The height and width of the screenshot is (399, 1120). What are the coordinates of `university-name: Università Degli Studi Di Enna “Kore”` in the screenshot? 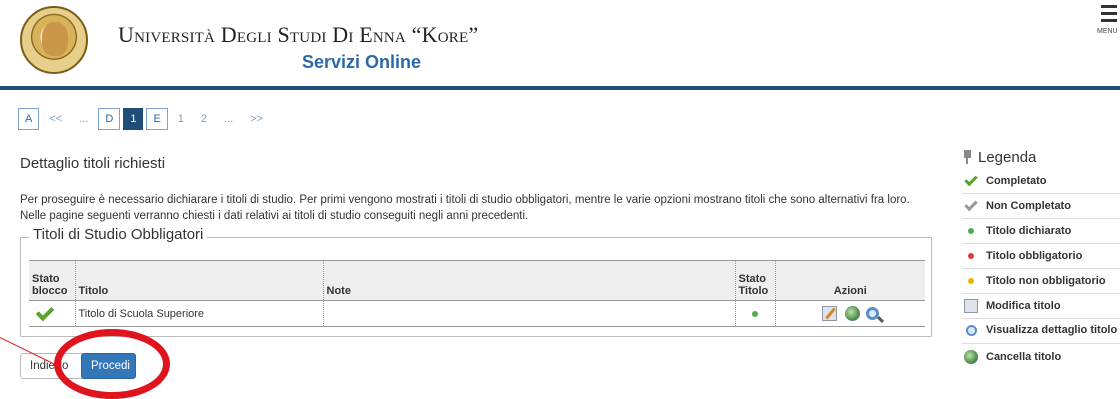 It's located at (298, 34).